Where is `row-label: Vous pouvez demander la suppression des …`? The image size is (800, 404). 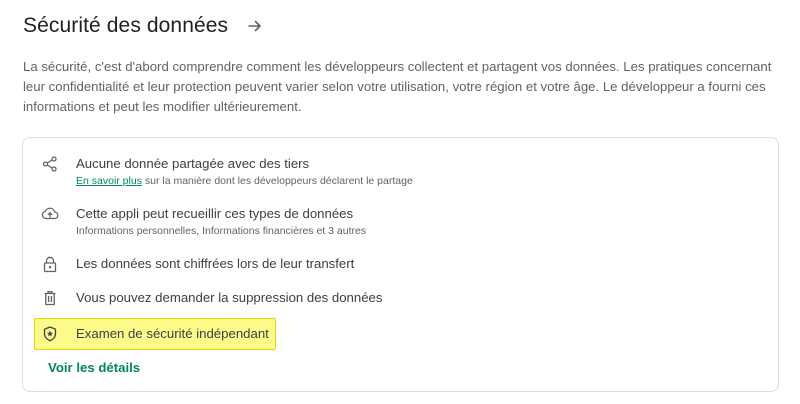 row-label: Vous pouvez demander la suppression des … is located at coordinates (229, 297).